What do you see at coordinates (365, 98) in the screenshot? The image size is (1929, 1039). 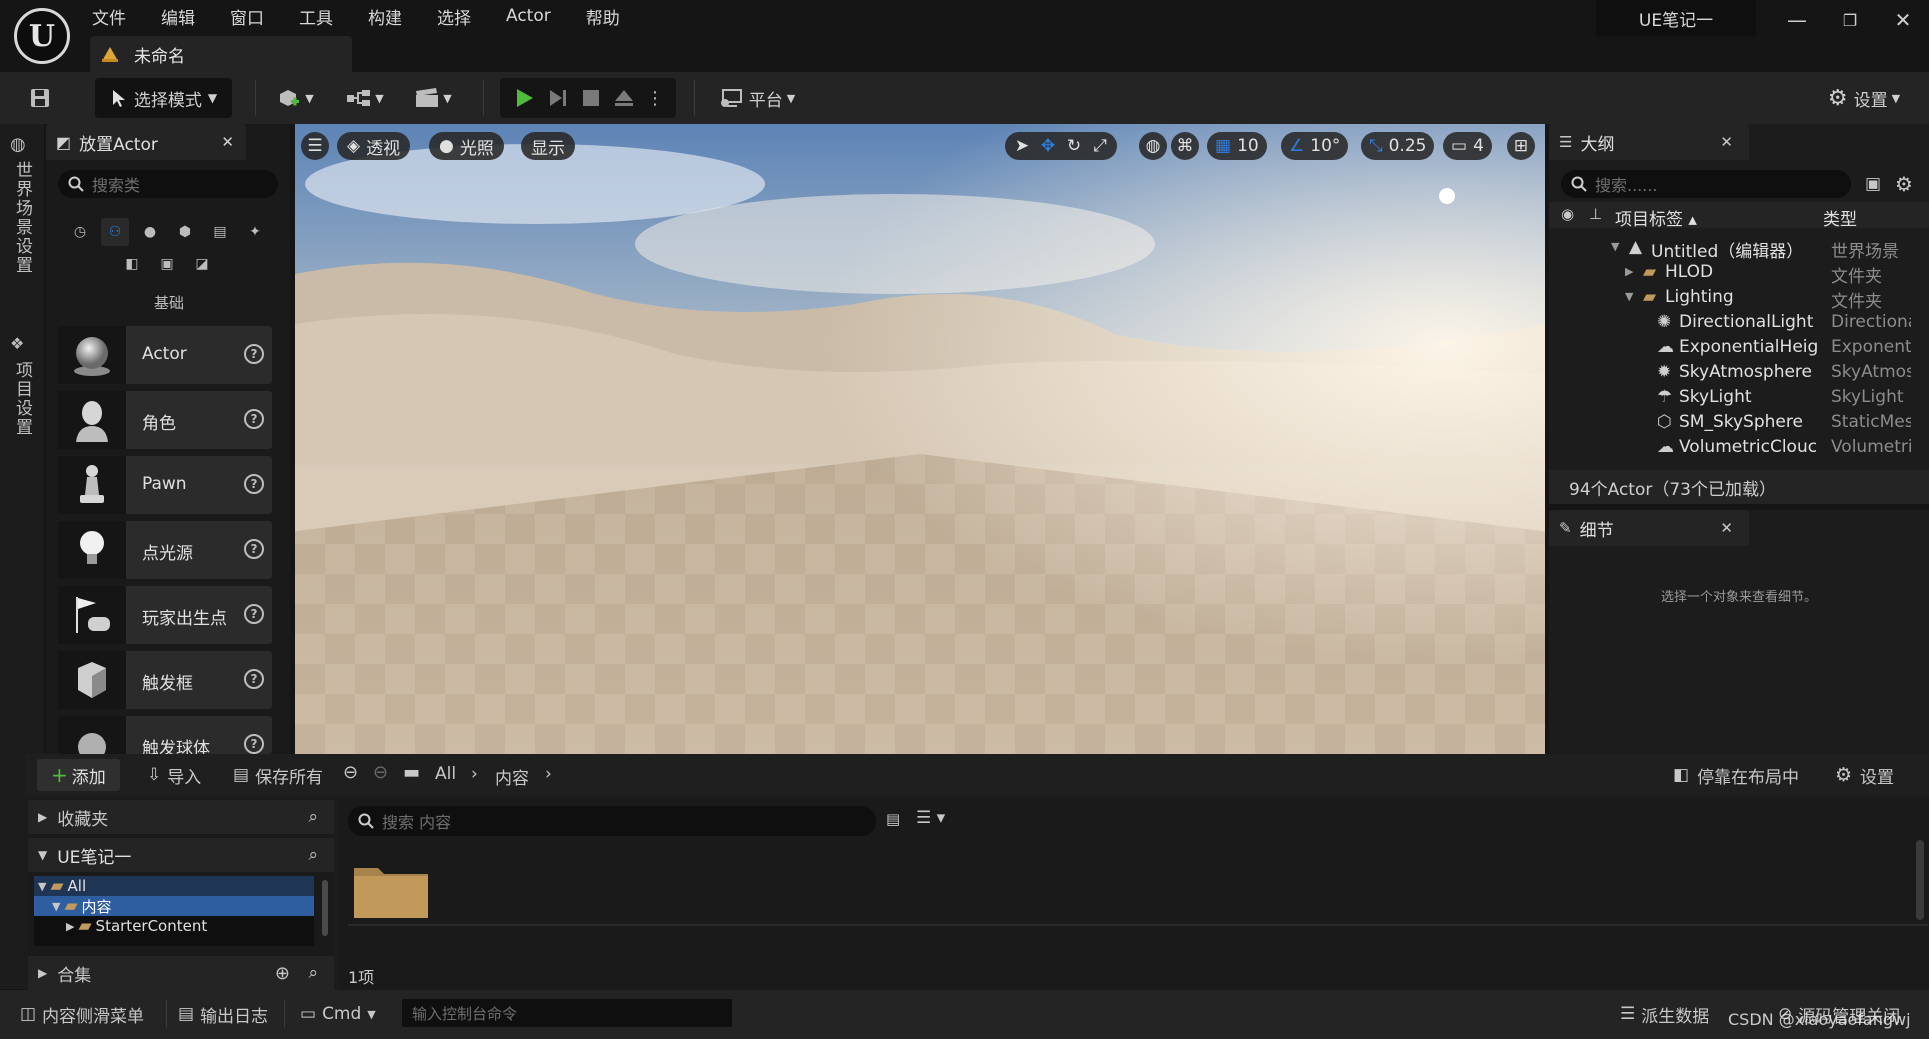 I see `blueprint-button: ▼` at bounding box center [365, 98].